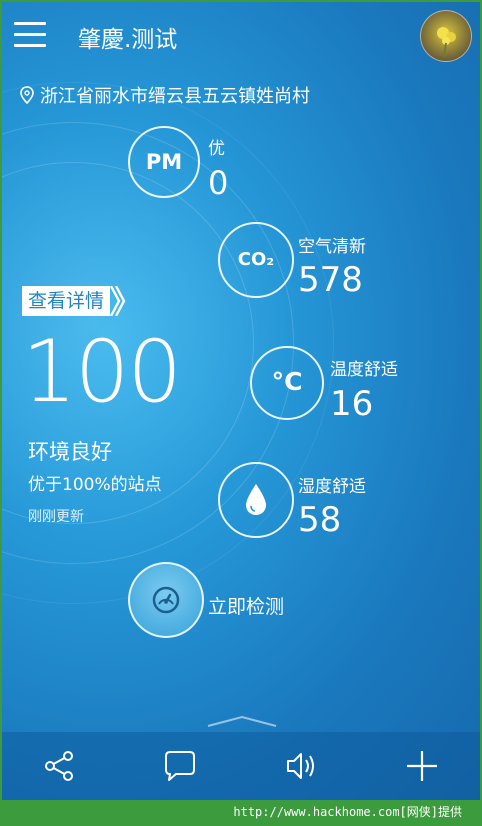 This screenshot has height=826, width=482. What do you see at coordinates (70, 452) in the screenshot?
I see `environment-status: 环境良好` at bounding box center [70, 452].